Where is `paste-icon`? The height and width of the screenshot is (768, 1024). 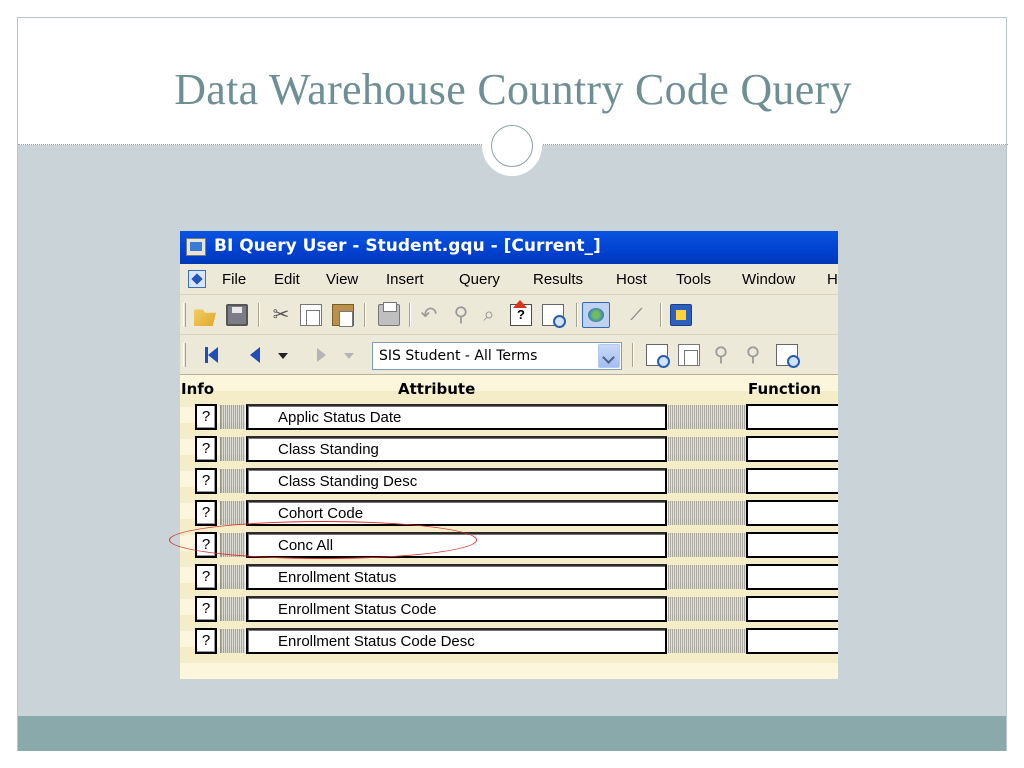 paste-icon is located at coordinates (343, 315).